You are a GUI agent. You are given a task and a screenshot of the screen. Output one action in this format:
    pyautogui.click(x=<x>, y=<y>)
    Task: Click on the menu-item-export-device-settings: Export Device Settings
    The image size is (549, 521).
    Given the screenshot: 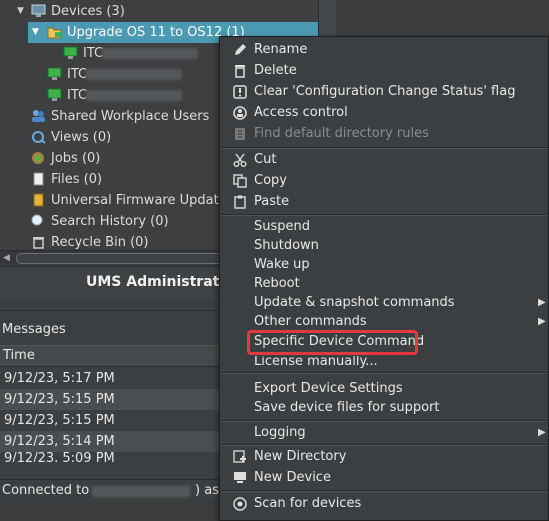 What is the action you would take?
    pyautogui.click(x=384, y=389)
    